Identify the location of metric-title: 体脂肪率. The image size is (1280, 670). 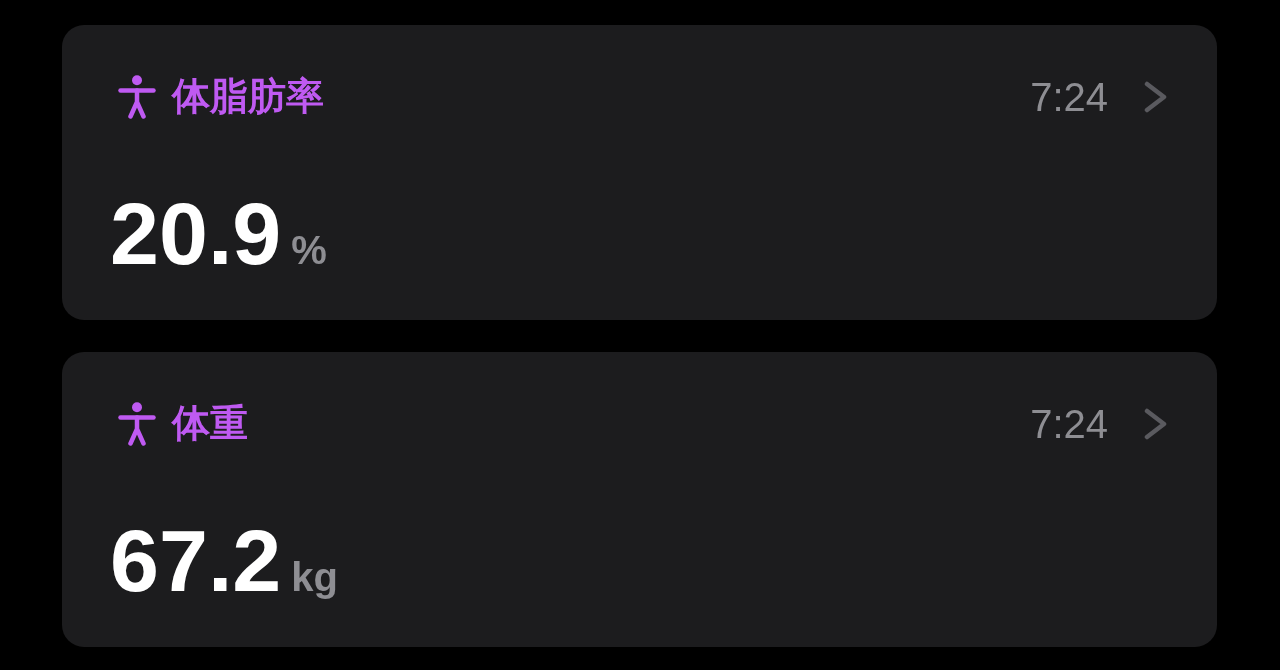
(248, 97).